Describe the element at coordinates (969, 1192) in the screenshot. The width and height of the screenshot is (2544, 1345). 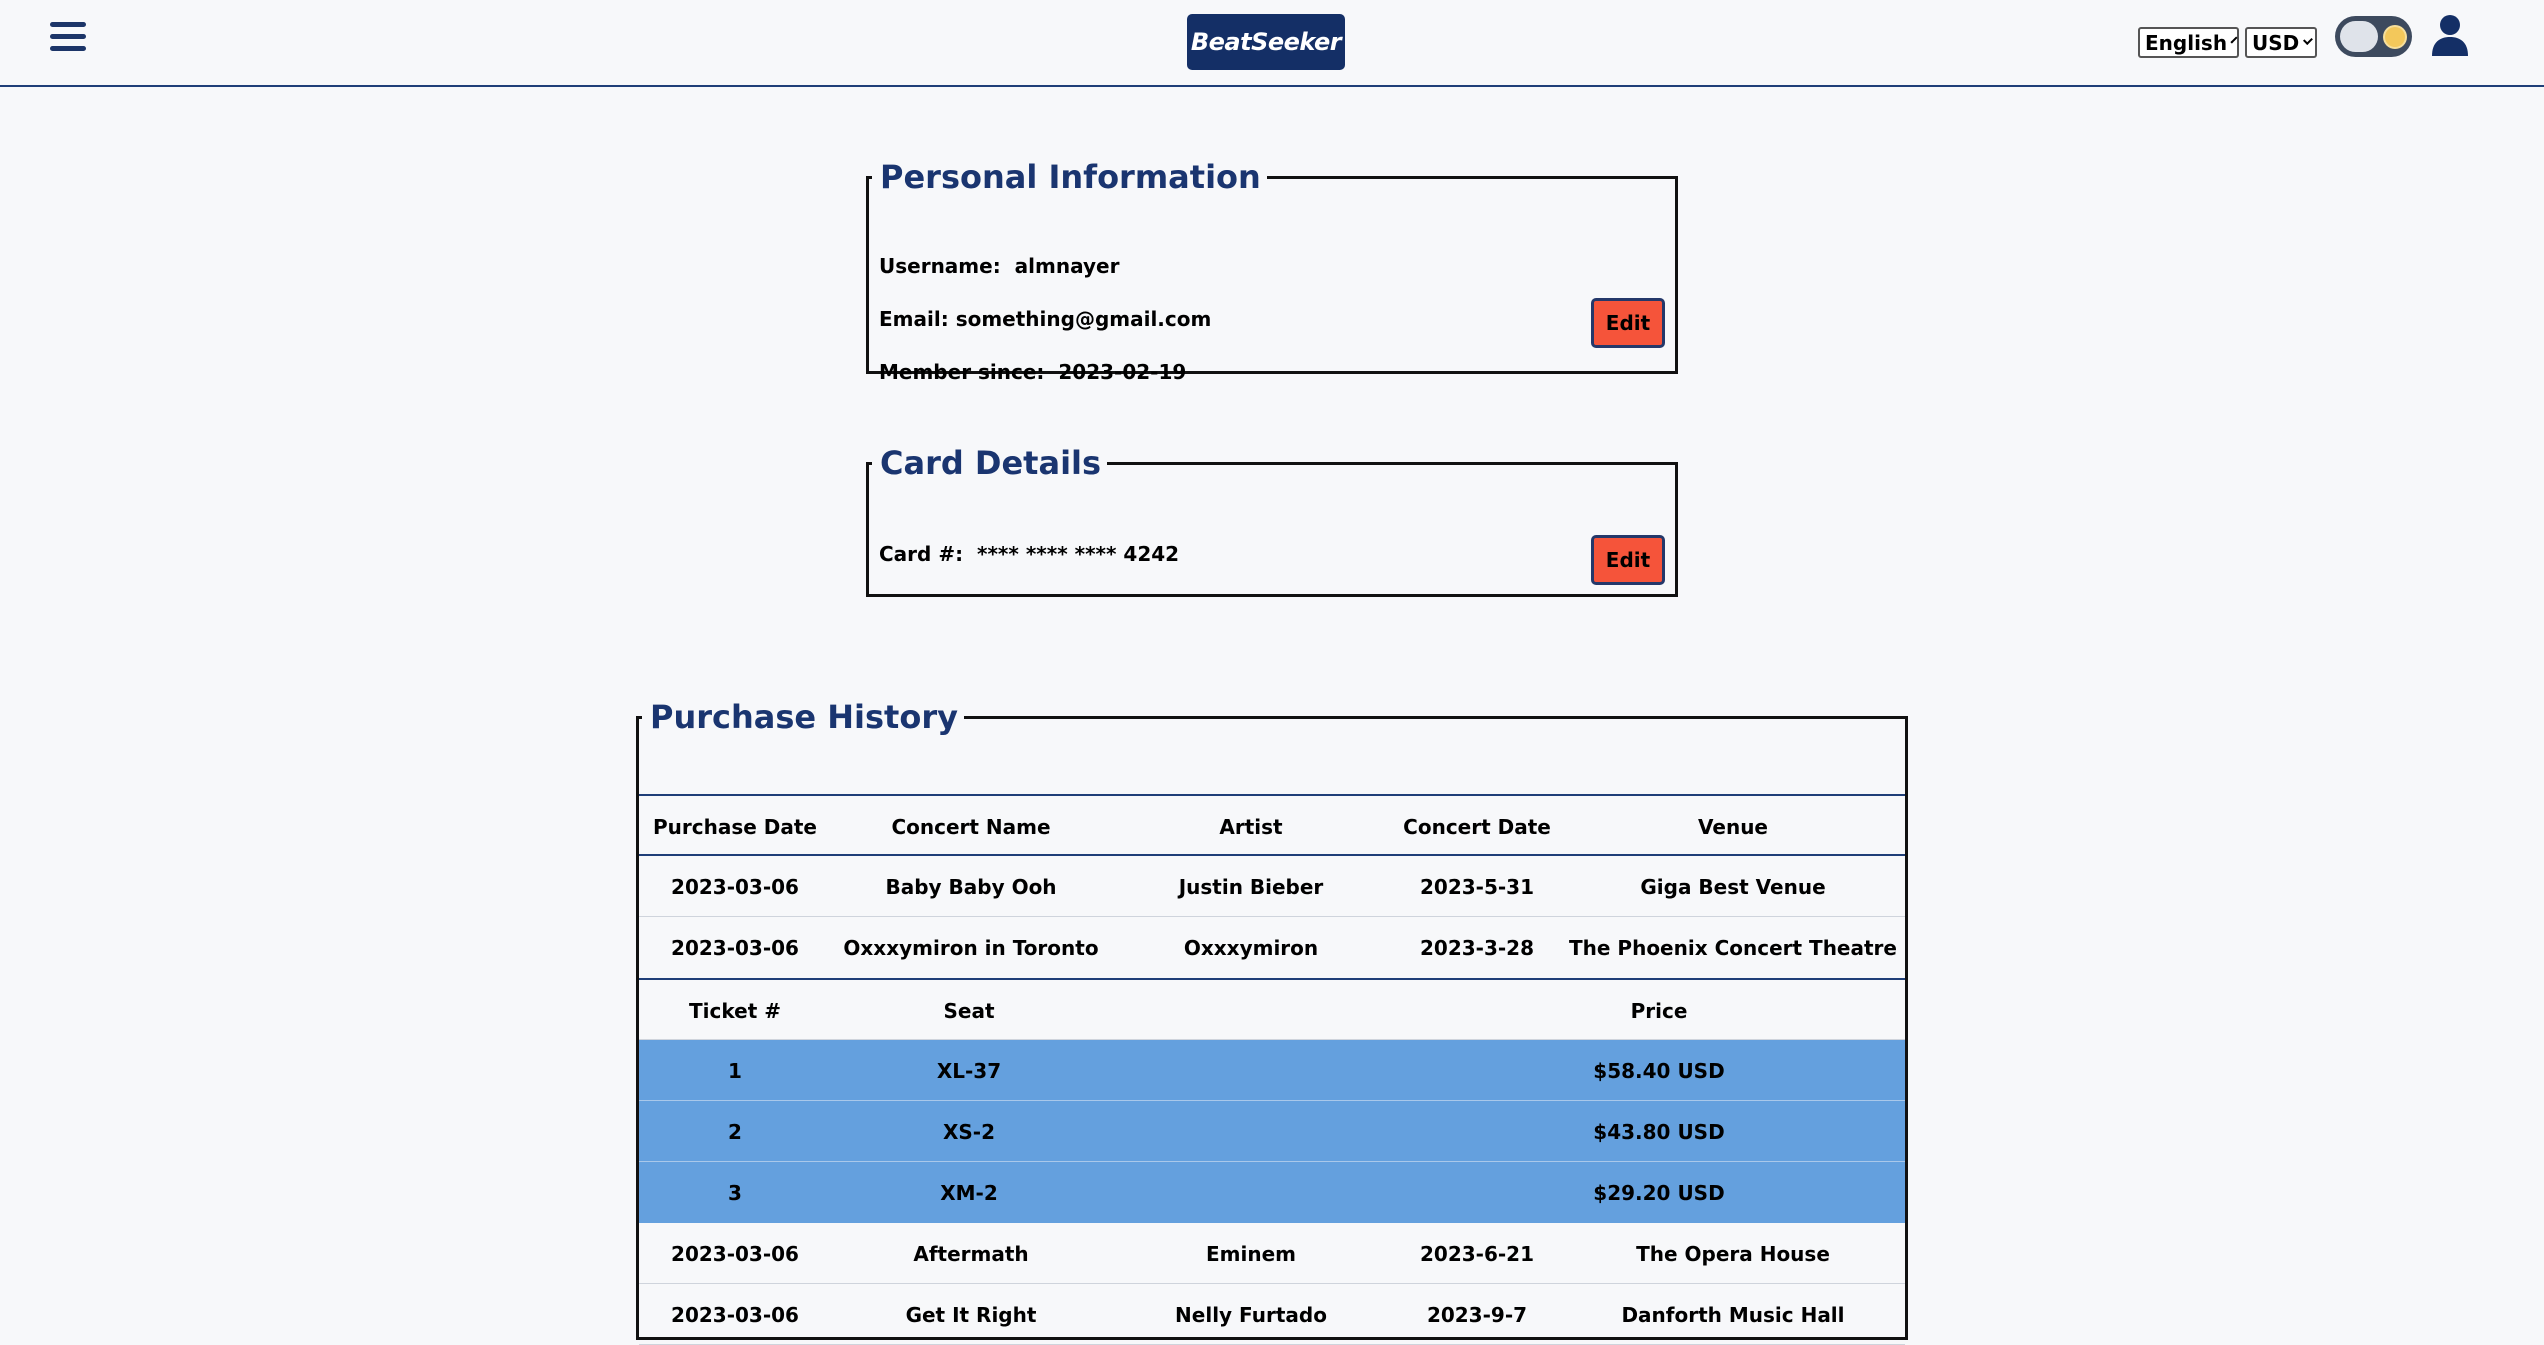
I see `seat-cell: XM-2` at that location.